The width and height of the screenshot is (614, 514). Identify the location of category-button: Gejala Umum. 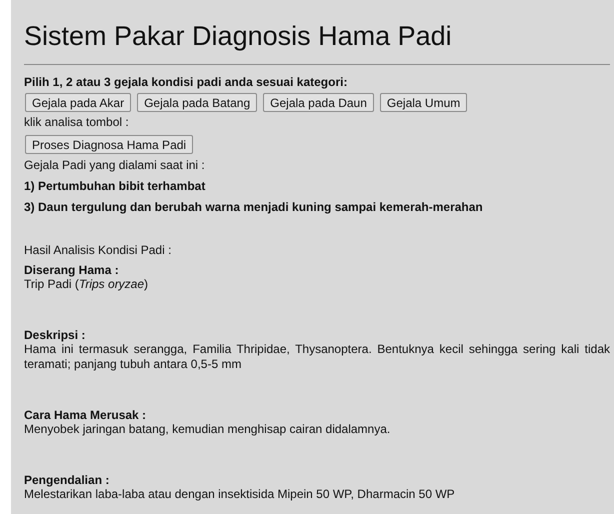
(424, 102).